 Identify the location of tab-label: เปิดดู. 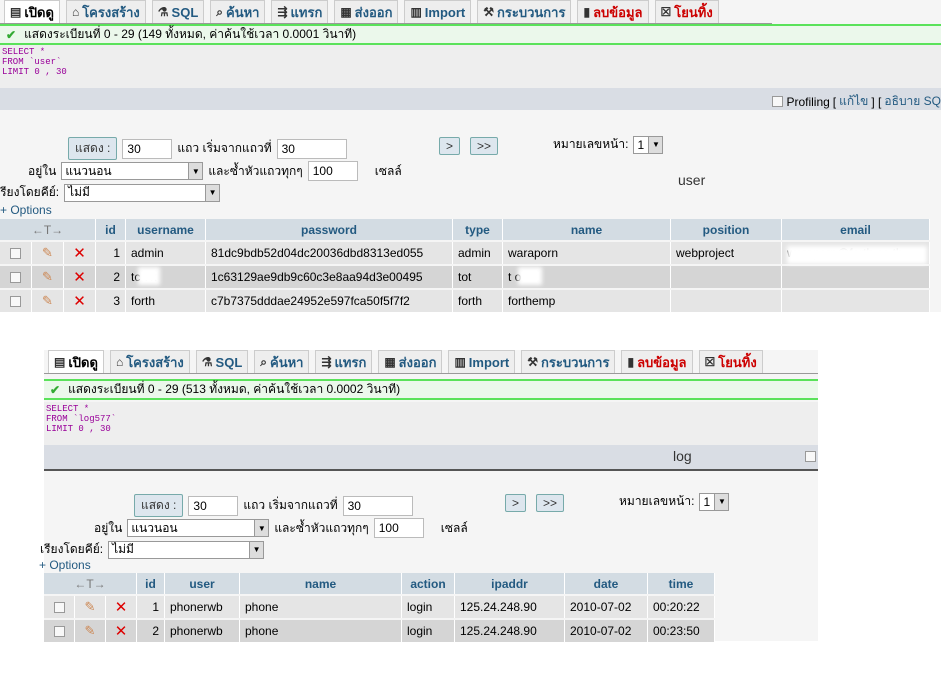
(83, 362).